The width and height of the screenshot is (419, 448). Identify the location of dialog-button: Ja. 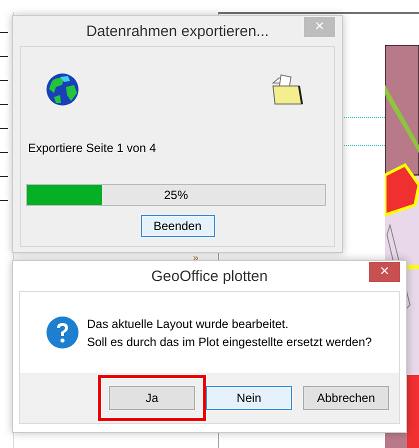
(152, 398).